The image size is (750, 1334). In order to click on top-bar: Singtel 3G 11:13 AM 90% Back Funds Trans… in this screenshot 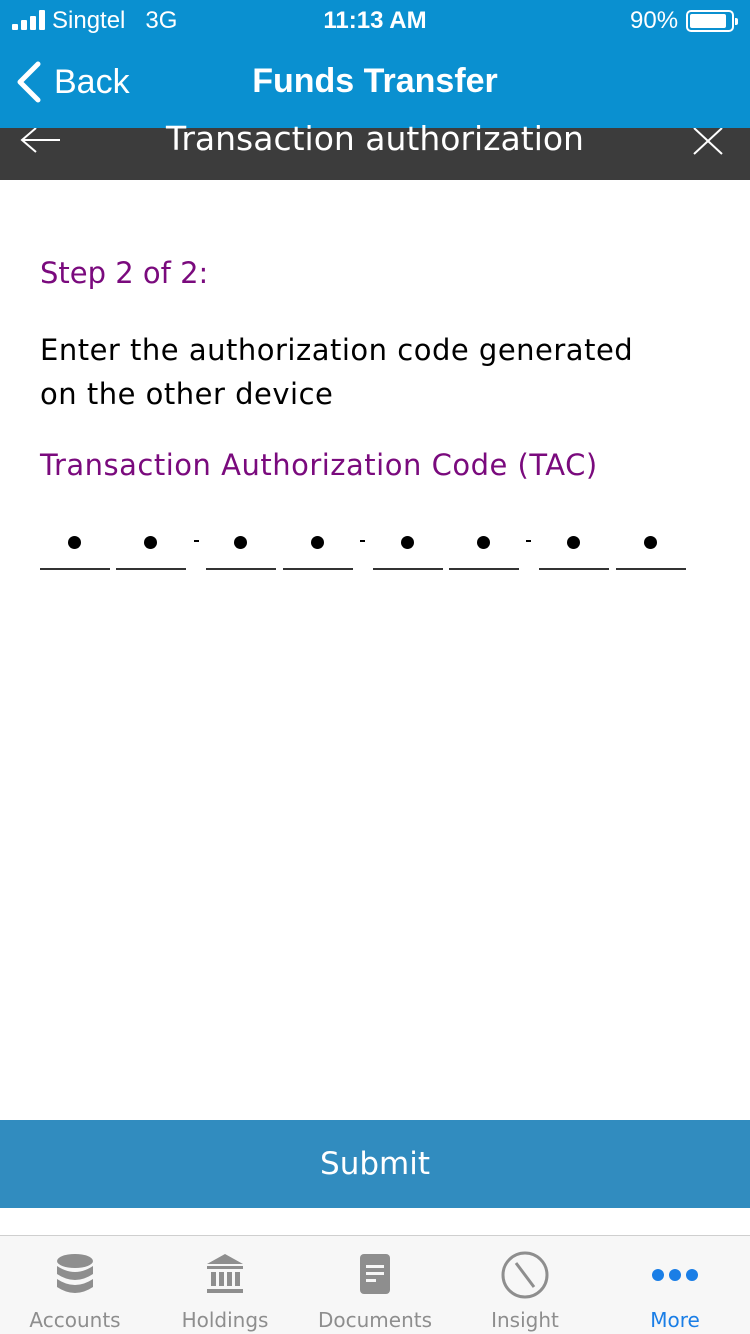, I will do `click(375, 64)`.